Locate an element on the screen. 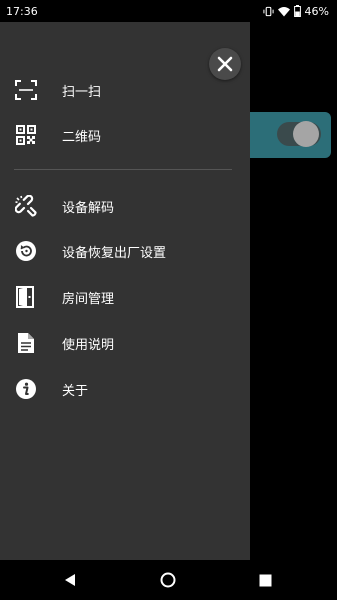  home-button is located at coordinates (168, 580).